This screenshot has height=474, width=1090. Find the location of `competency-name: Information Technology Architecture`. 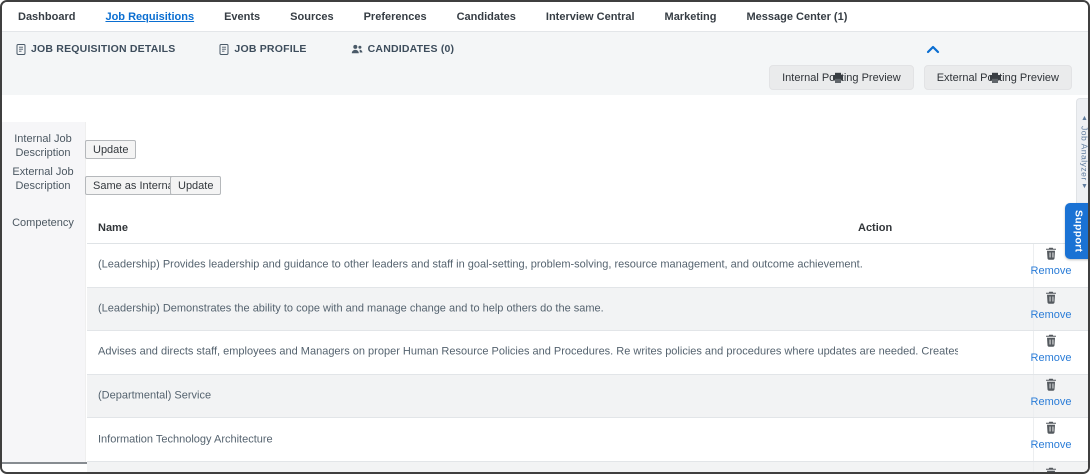

competency-name: Information Technology Architecture is located at coordinates (185, 439).